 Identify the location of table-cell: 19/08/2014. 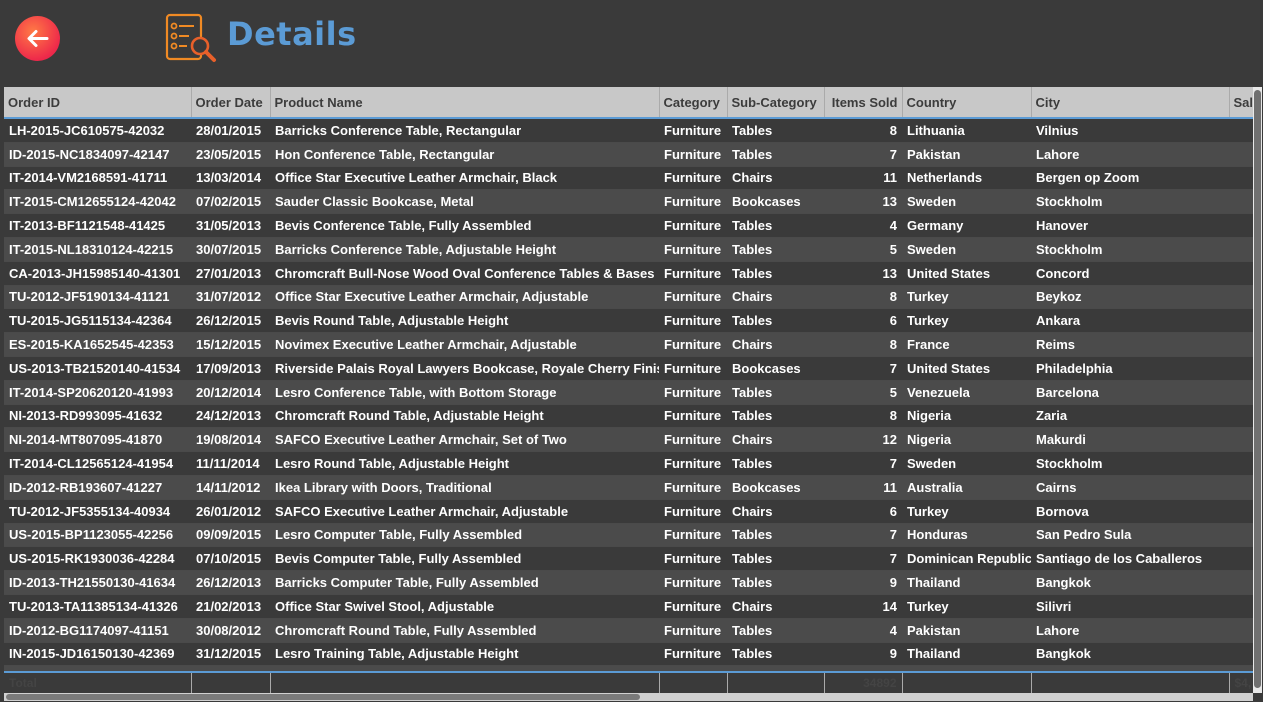
(230, 440).